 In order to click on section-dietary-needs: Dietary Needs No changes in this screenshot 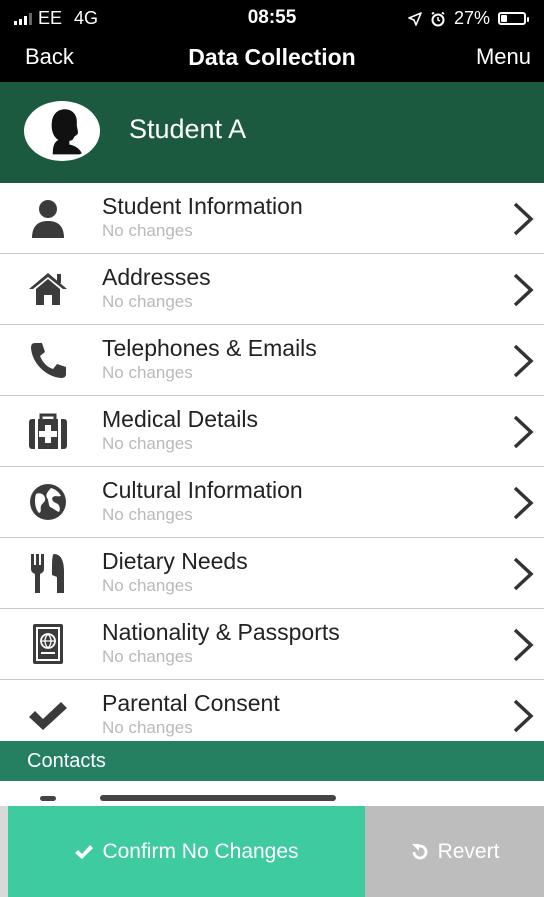, I will do `click(272, 573)`.